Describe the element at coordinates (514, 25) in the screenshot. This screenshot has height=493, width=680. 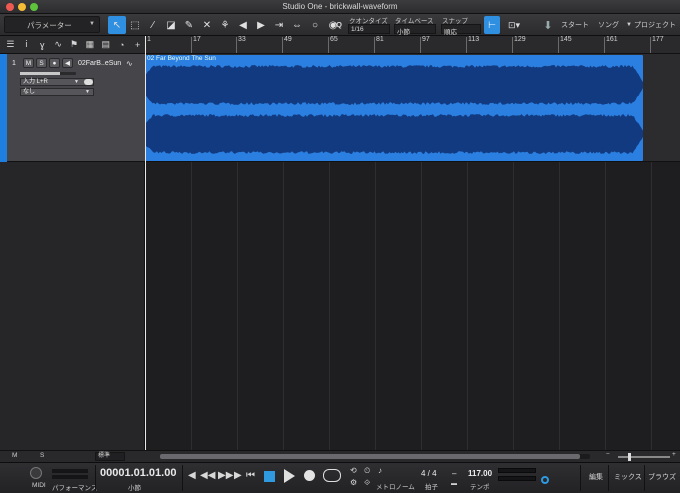
I see `snap-options-button: ⊡▾` at that location.